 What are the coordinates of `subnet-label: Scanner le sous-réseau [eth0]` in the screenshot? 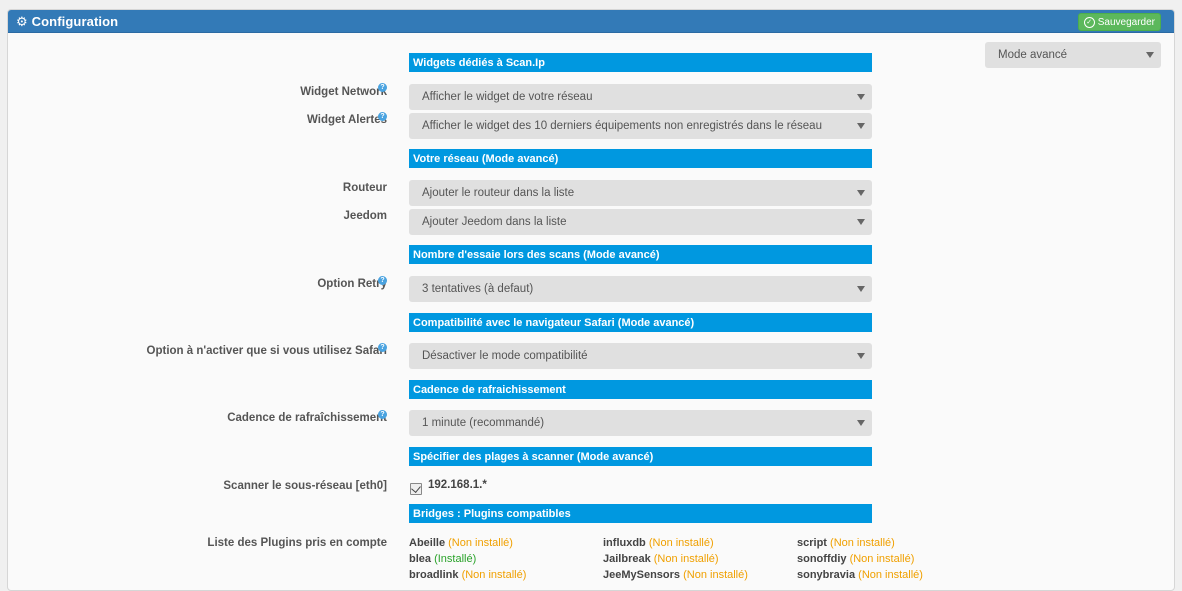 It's located at (305, 486).